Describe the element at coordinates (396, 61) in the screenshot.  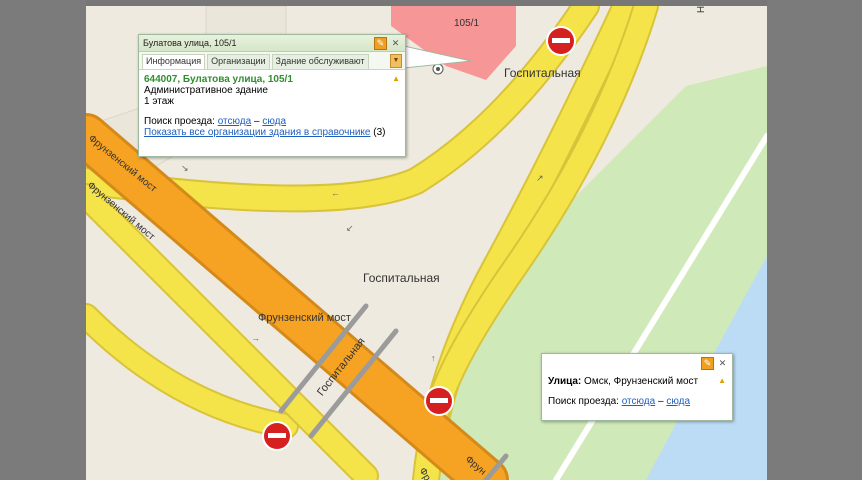
I see `chevron-down-icon: ▼` at that location.